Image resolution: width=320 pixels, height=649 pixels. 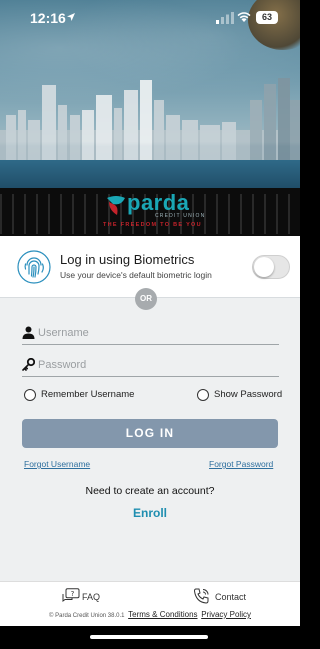 I want to click on biometrics-toggle, so click(x=271, y=267).